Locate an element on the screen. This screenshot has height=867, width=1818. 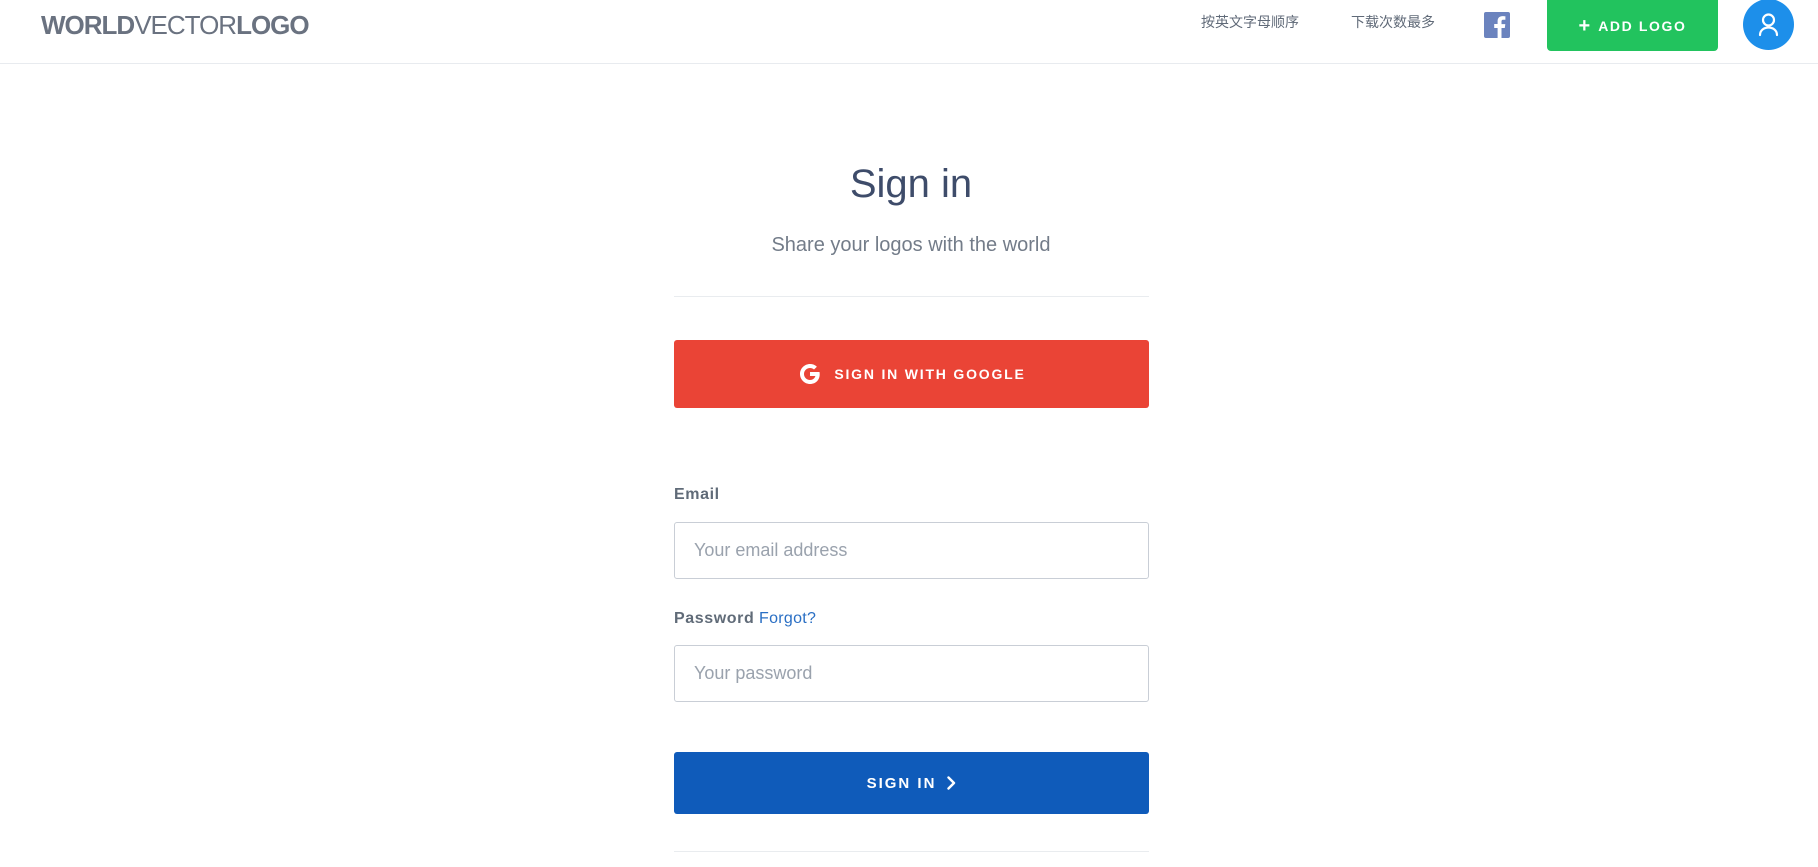
email-field is located at coordinates (911, 550).